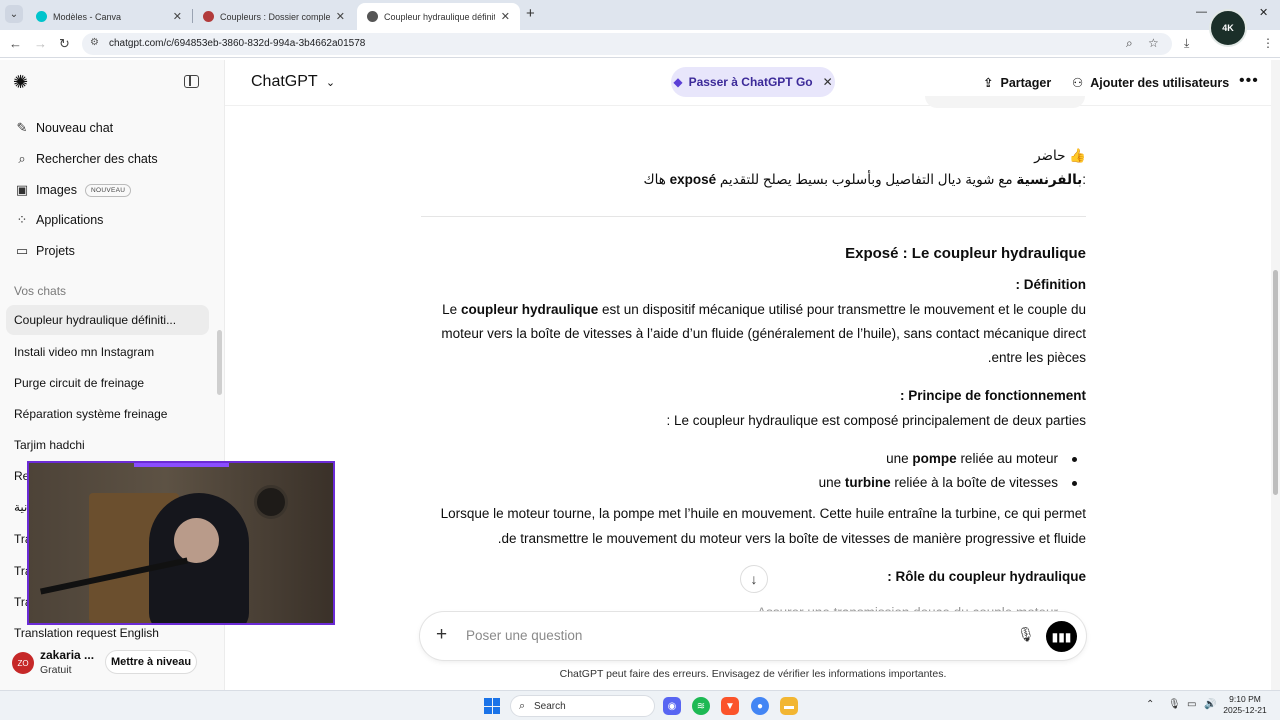 This screenshot has width=1280, height=720. I want to click on sidebar-new-chat: ✎ Nouveau chat, so click(64, 128).